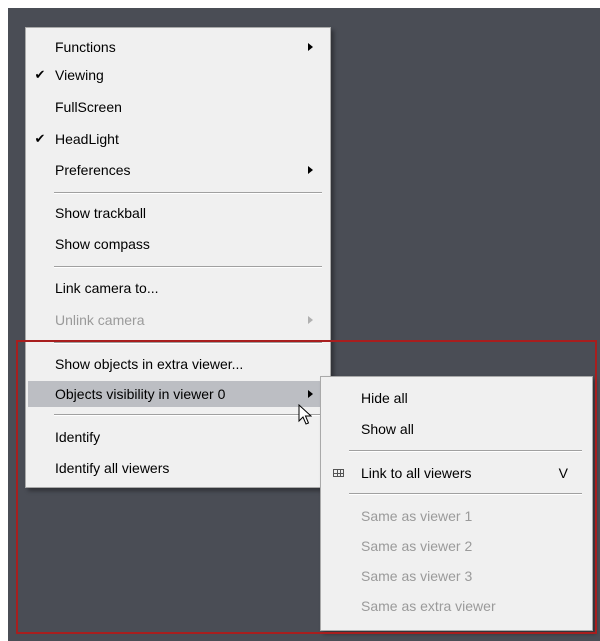  What do you see at coordinates (563, 473) in the screenshot?
I see `shortcut-label: V` at bounding box center [563, 473].